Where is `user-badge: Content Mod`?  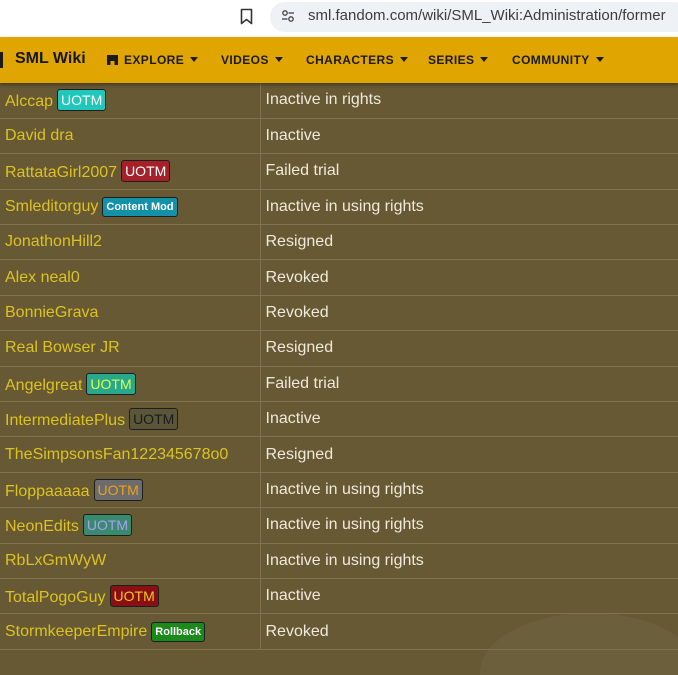
user-badge: Content Mod is located at coordinates (140, 206).